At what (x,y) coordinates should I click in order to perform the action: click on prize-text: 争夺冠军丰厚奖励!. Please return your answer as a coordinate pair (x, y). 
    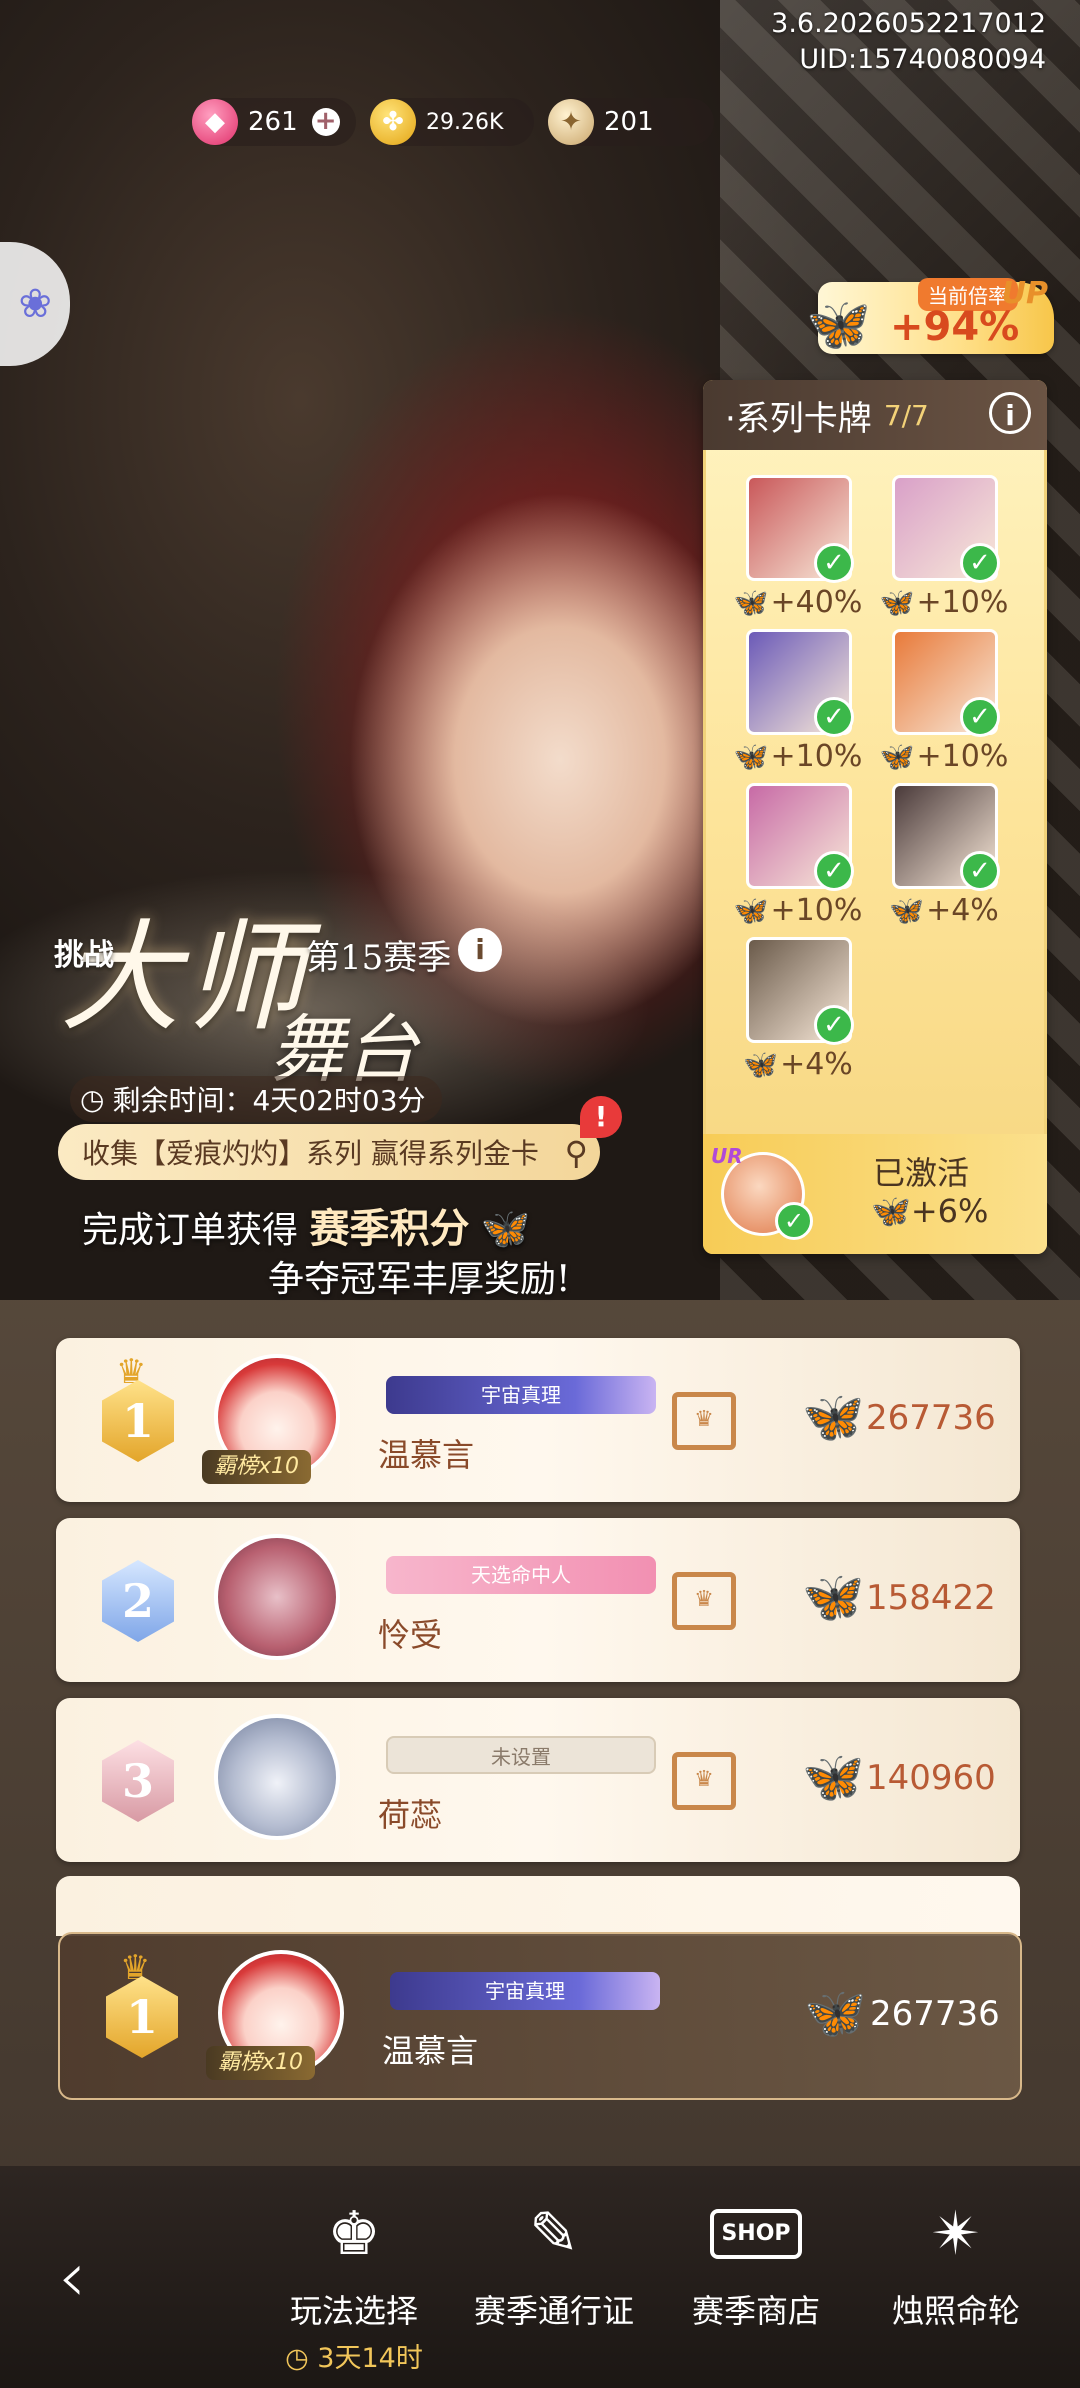
    Looking at the image, I should click on (419, 1279).